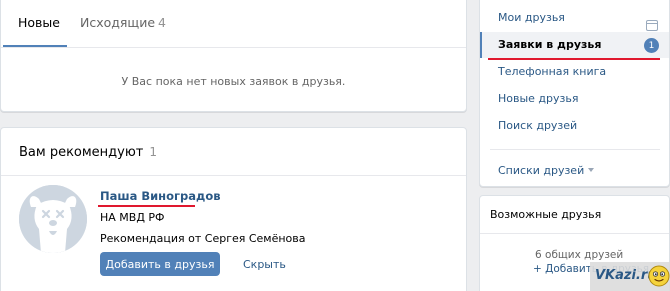 The image size is (670, 291). I want to click on avatar, so click(53, 219).